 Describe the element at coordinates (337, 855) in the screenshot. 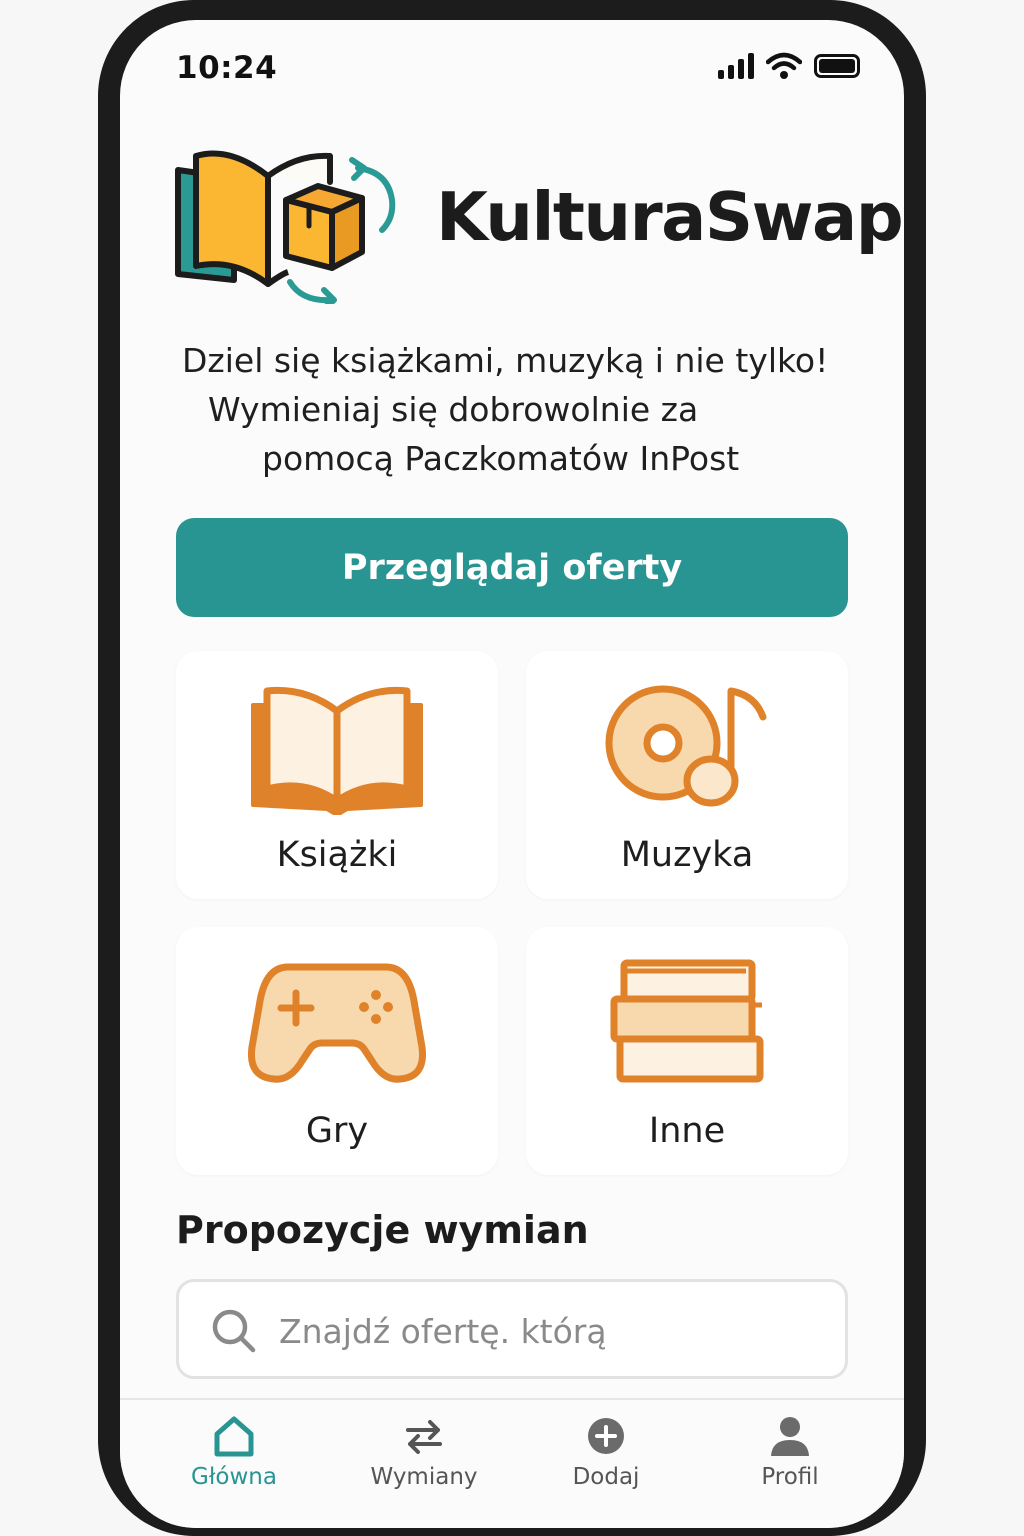

I see `category-label: Książki` at that location.